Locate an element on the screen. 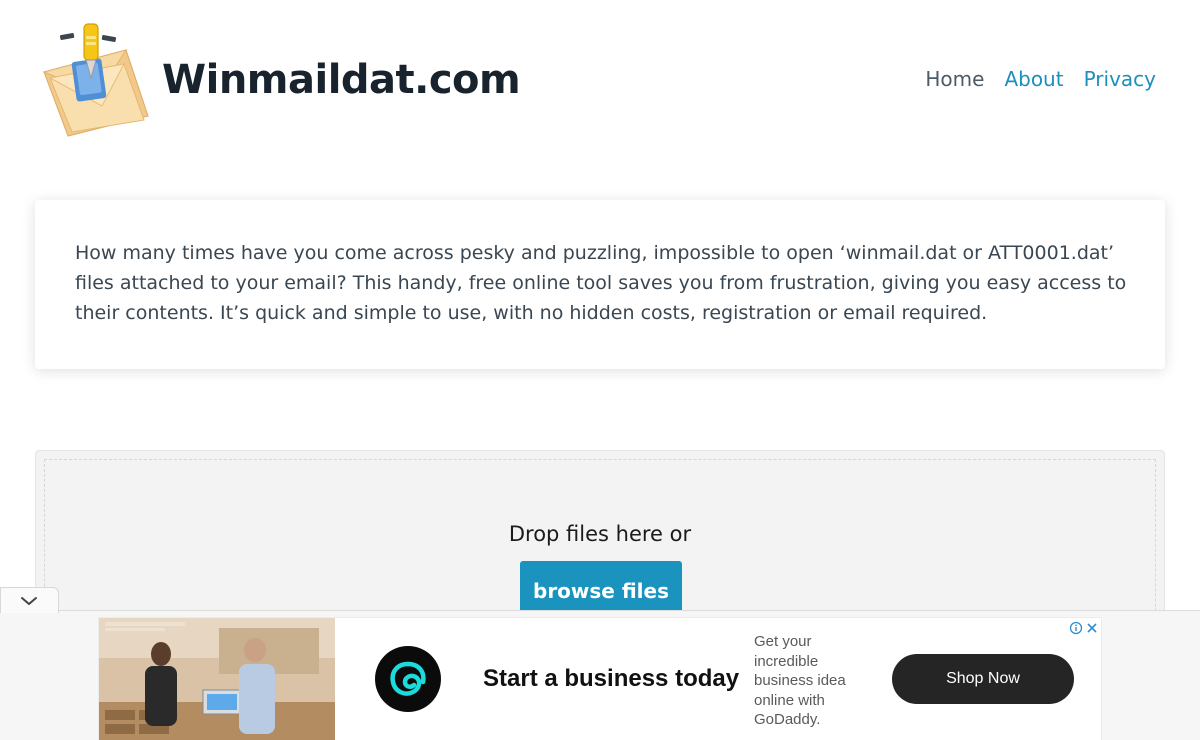 This screenshot has width=1200, height=740. shop-now-button: Shop Now is located at coordinates (983, 679).